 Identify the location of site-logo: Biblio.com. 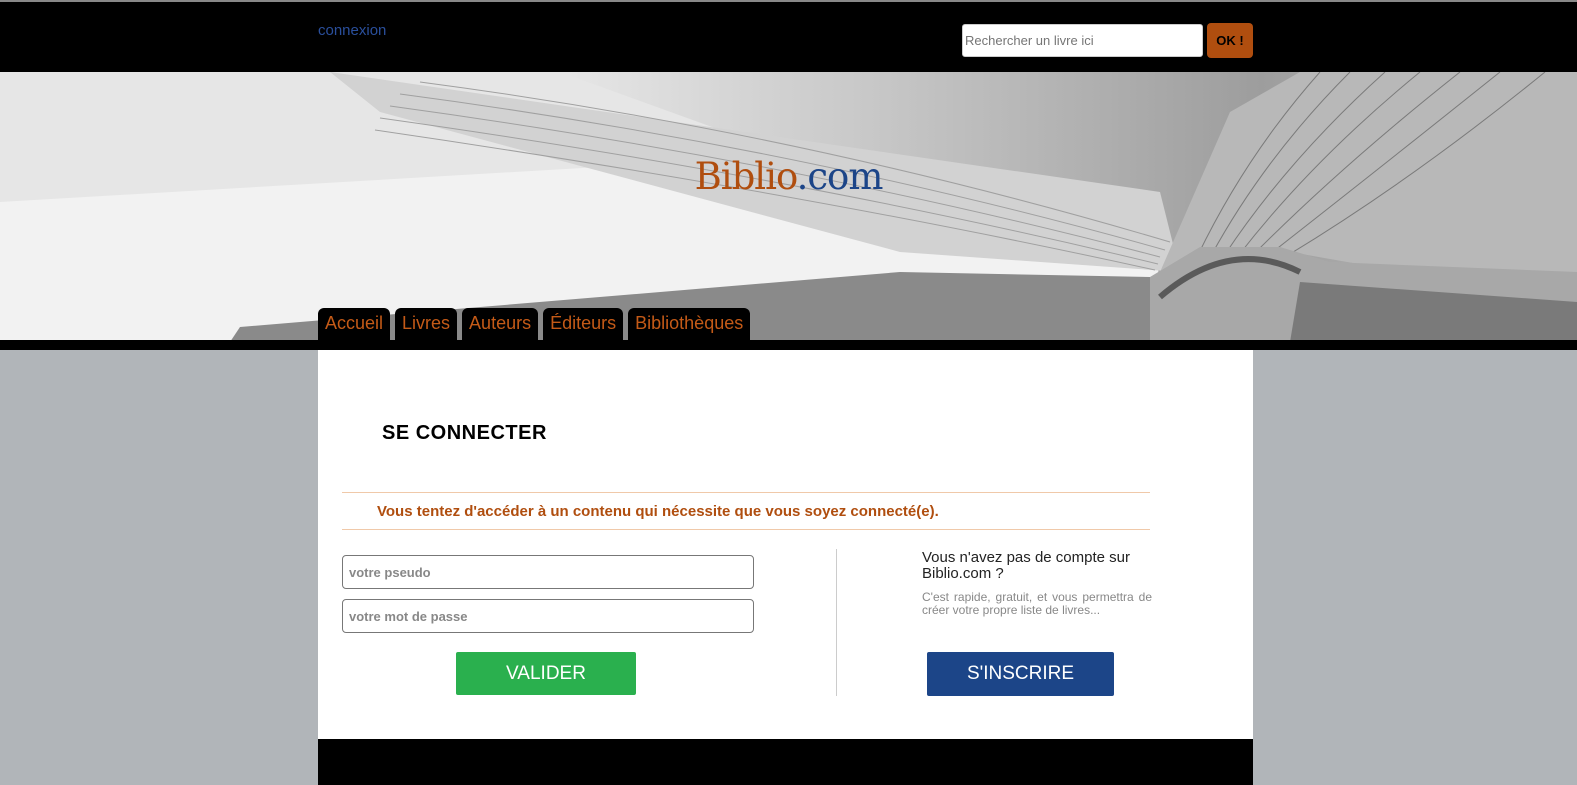
(788, 176).